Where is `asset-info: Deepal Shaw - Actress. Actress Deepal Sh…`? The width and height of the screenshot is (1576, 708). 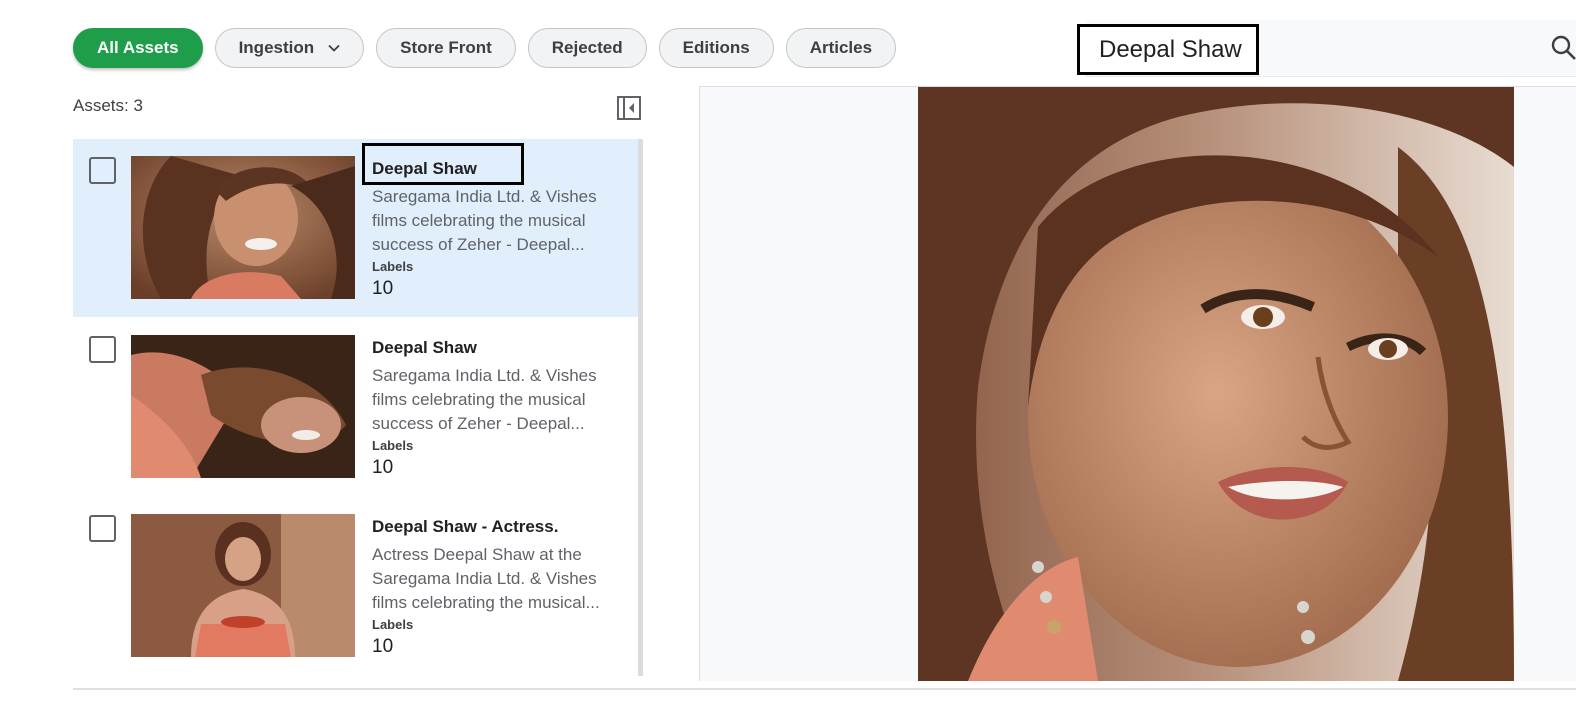
asset-info: Deepal Shaw - Actress. Actress Deepal Sh… is located at coordinates (499, 587).